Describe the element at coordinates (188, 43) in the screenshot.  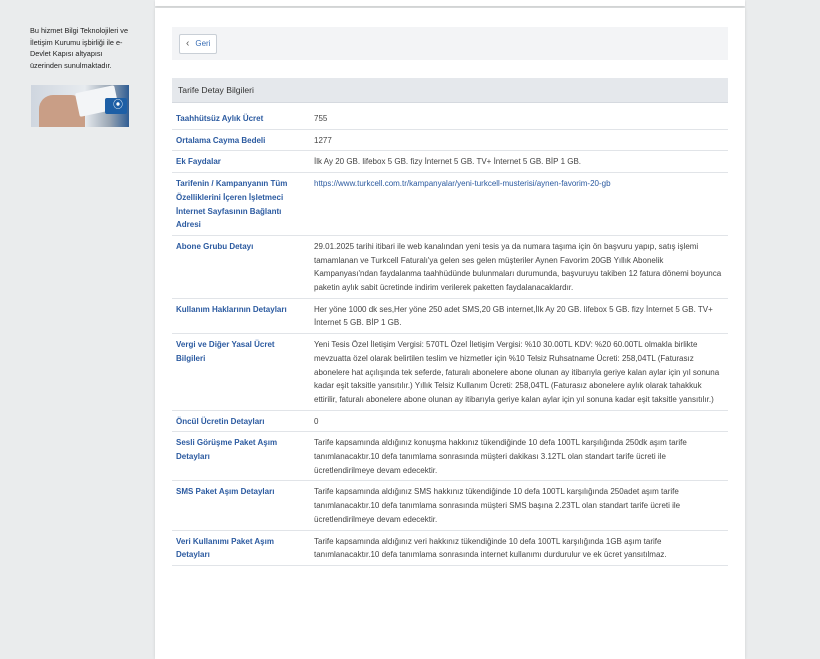
I see `chevron-left-icon: ‹` at that location.